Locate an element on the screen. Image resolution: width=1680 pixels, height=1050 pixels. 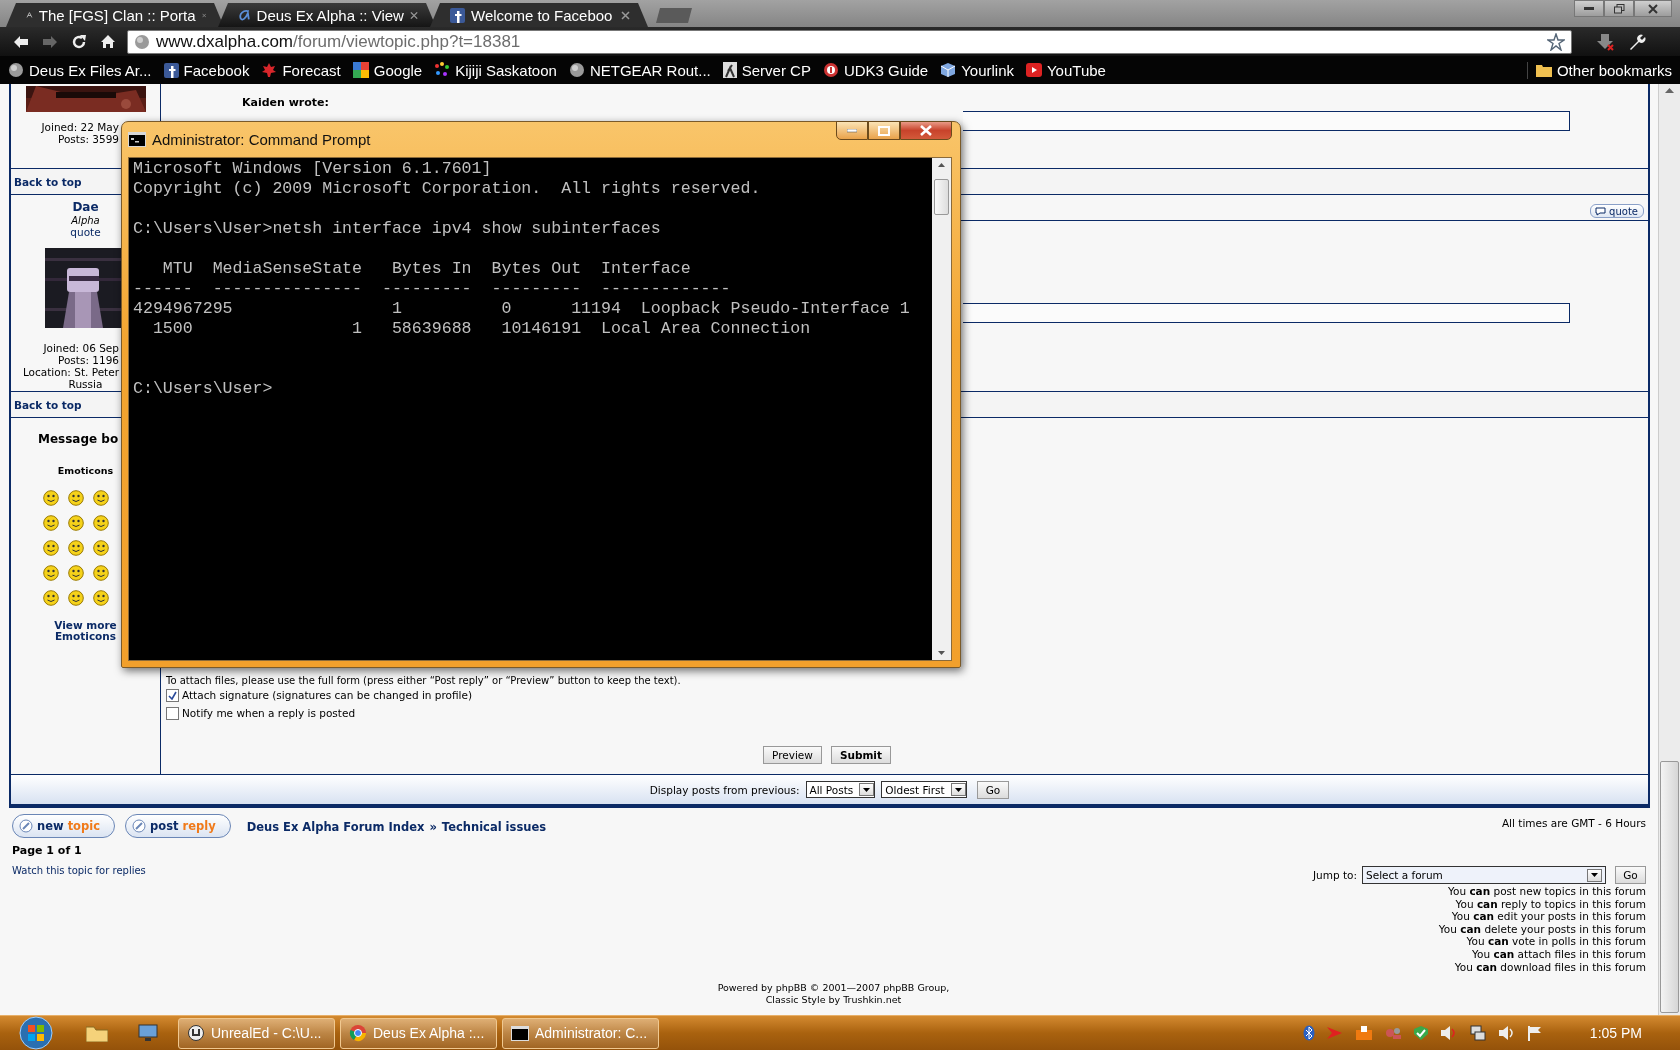
permission-note: You can post new topics in this forum is located at coordinates (1546, 891).